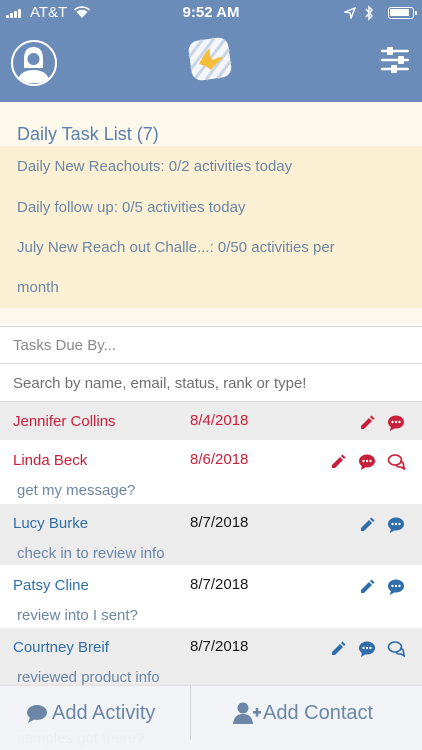 The height and width of the screenshot is (750, 422). I want to click on add-contact-button: Add Contact, so click(306, 713).